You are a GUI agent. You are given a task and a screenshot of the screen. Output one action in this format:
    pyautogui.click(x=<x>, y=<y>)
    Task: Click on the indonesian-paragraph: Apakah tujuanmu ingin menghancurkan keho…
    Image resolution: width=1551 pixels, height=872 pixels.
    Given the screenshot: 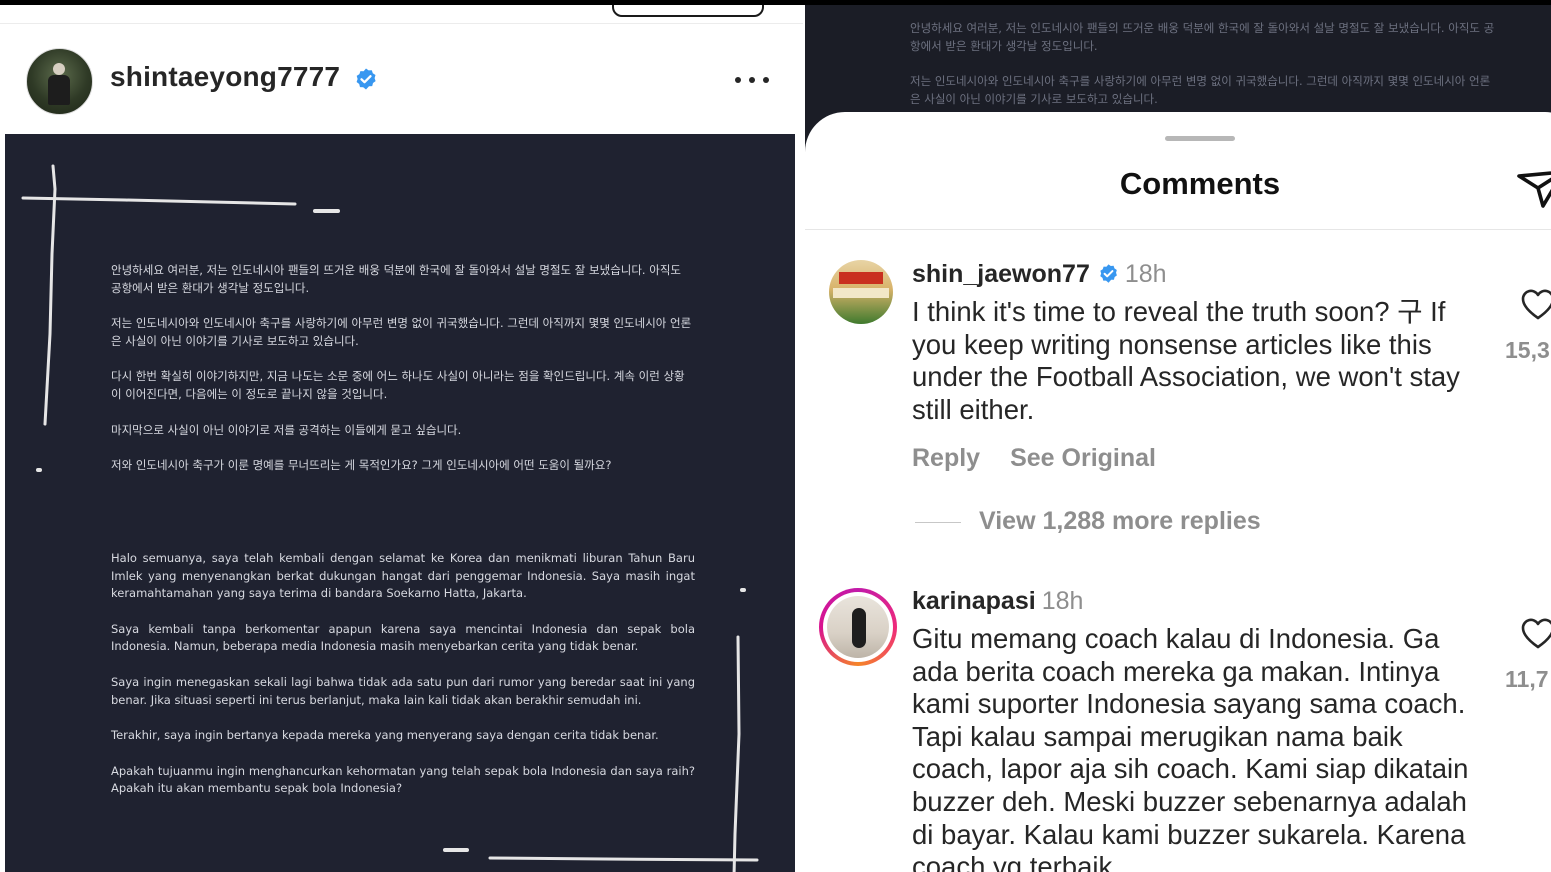 What is the action you would take?
    pyautogui.click(x=403, y=779)
    